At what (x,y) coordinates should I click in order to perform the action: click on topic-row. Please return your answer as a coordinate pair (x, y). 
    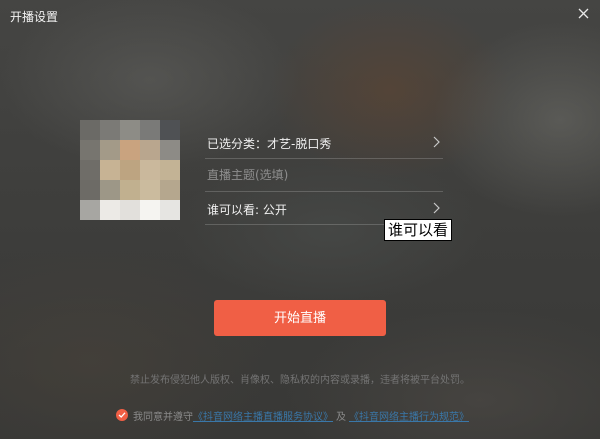
    Looking at the image, I should click on (324, 175).